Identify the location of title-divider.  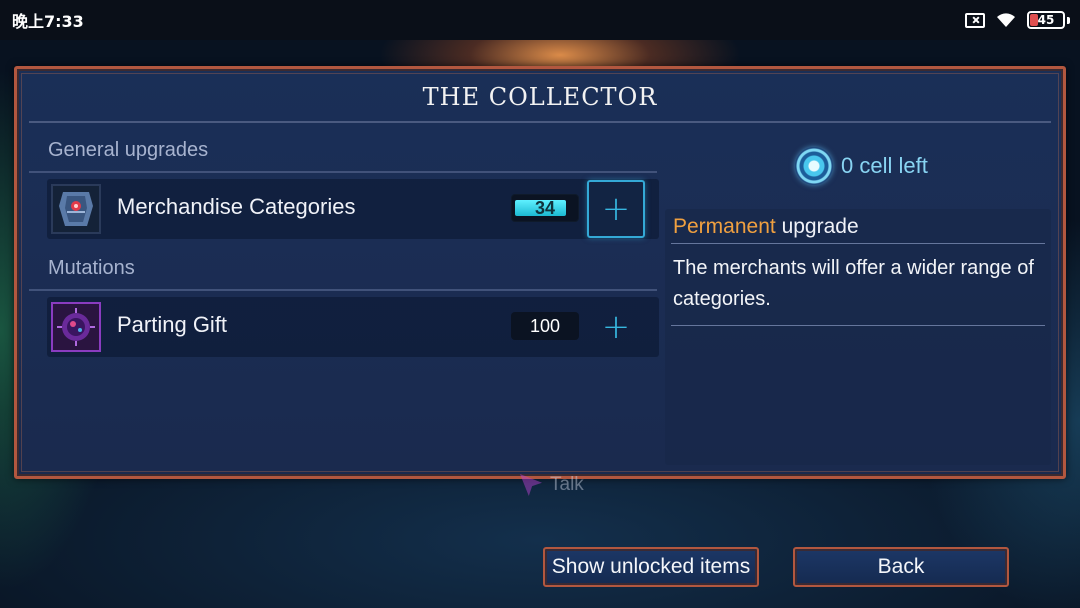
(540, 122).